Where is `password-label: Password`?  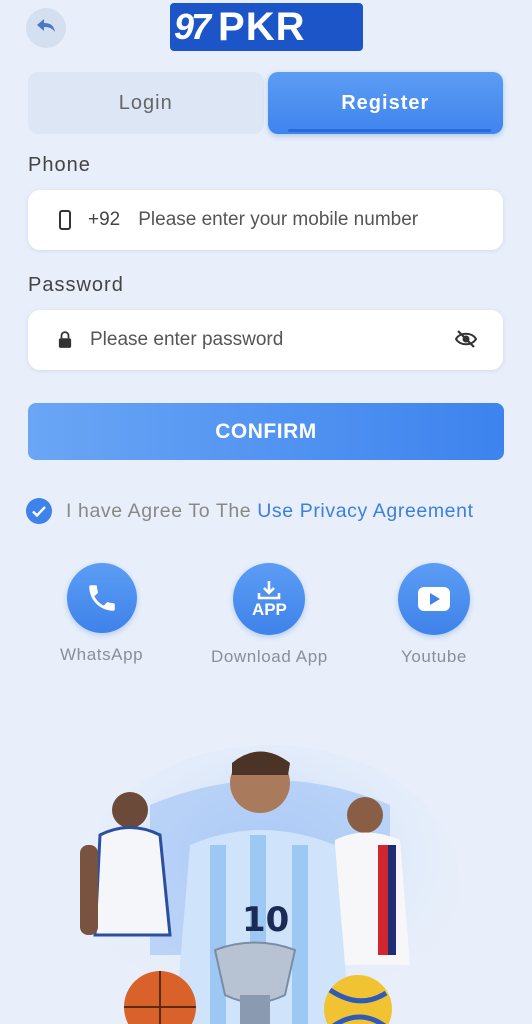 password-label: Password is located at coordinates (76, 285).